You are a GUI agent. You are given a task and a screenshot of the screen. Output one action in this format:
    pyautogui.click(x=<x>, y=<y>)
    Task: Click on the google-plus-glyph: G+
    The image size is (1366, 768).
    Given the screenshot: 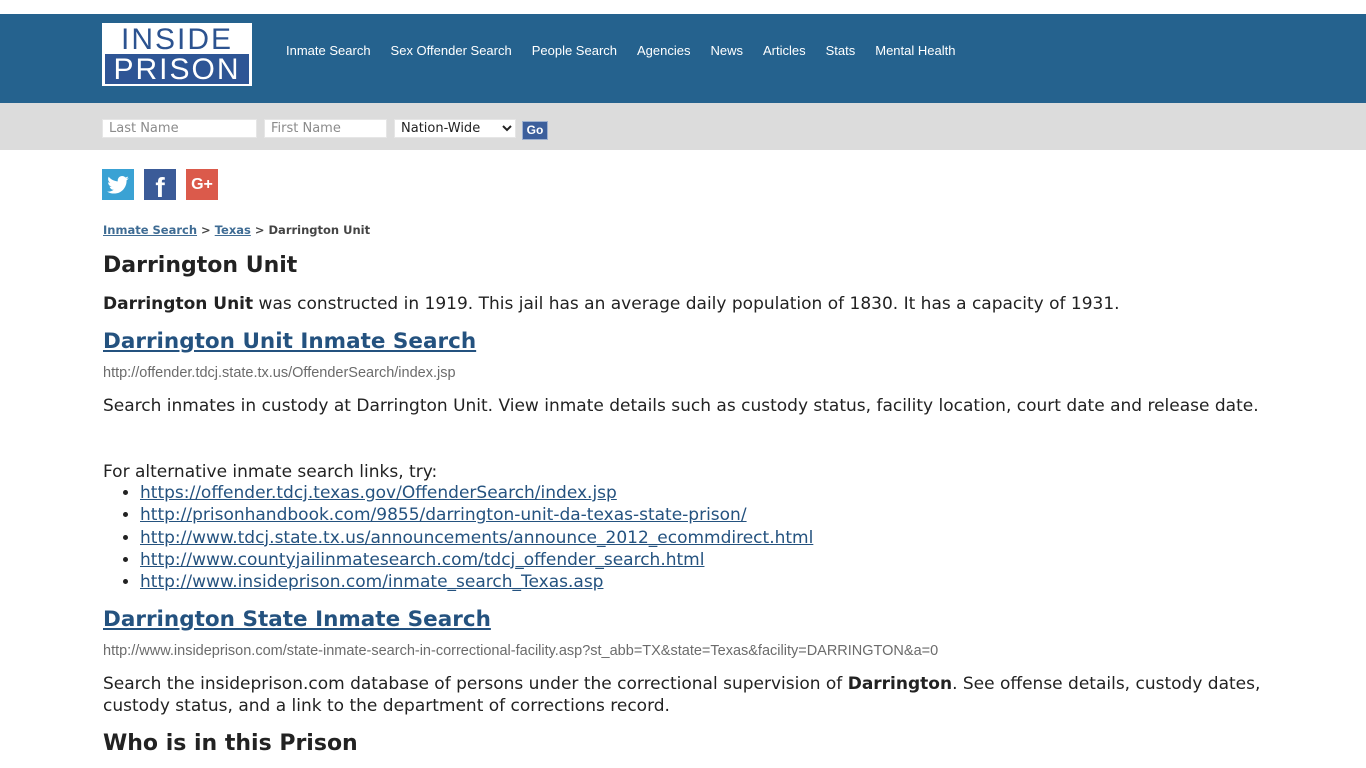 What is the action you would take?
    pyautogui.click(x=202, y=184)
    